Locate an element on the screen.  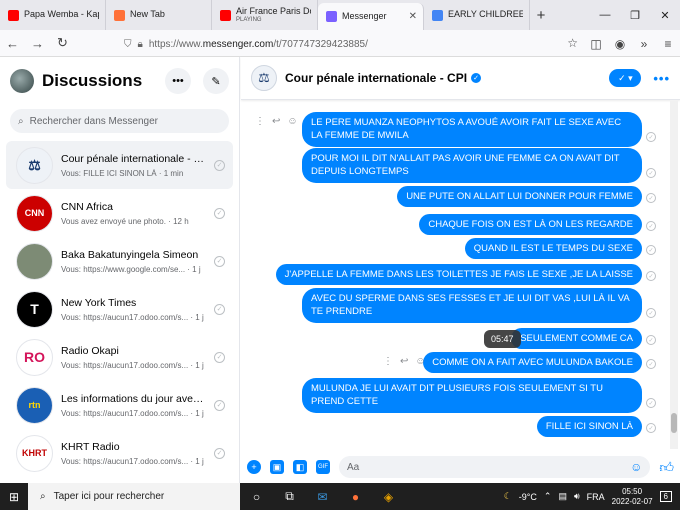
search-icon: ⌕ is located at coordinates (21, 121).